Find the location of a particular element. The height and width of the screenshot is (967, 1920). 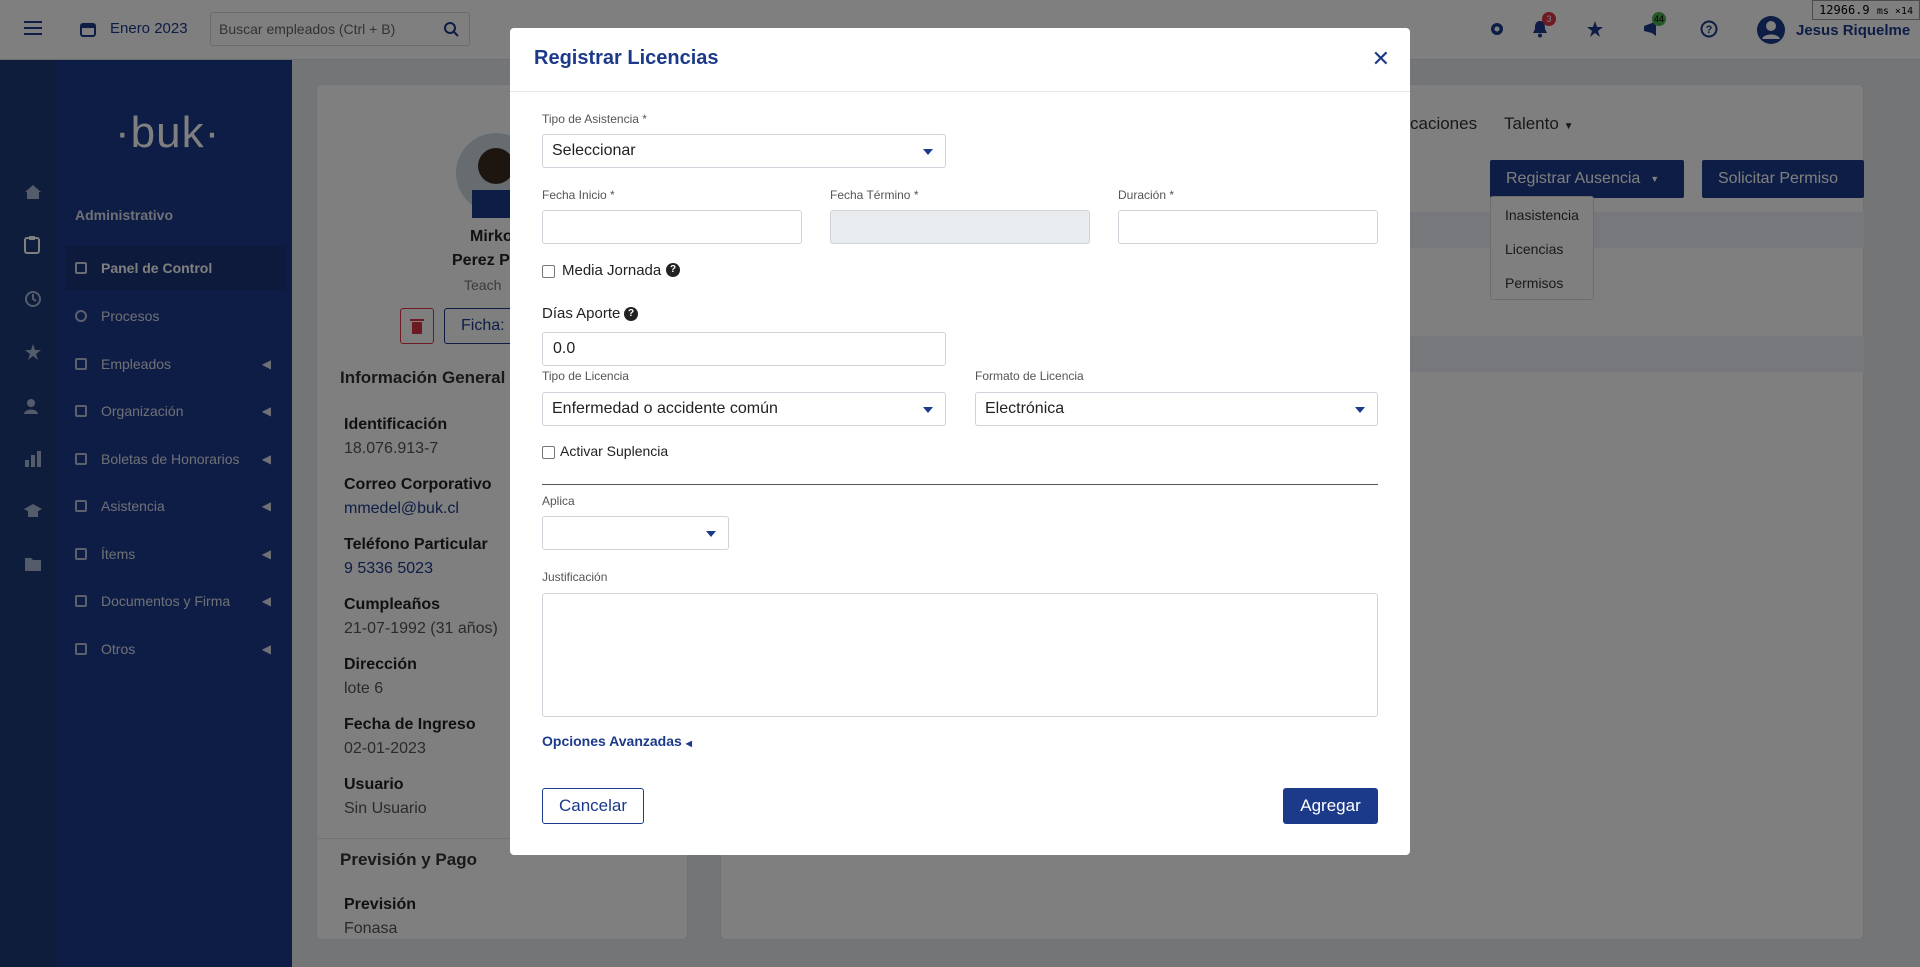

fecha-termino-label: Fecha Término * is located at coordinates (874, 195).